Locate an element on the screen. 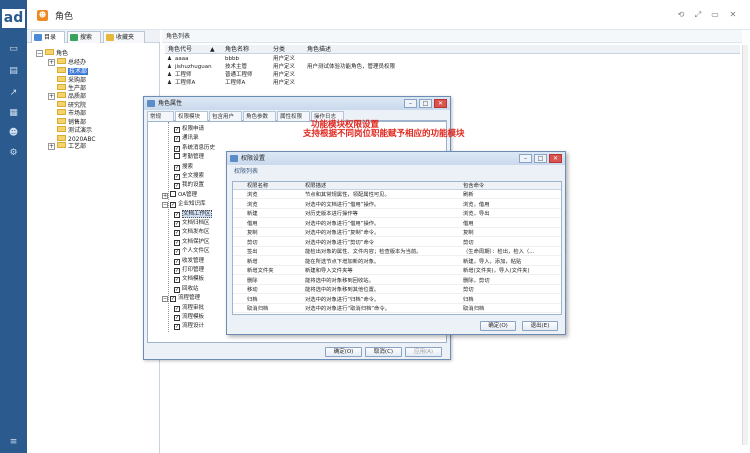 This screenshot has width=750, height=453. tab-1: 权限模块 is located at coordinates (191, 116).